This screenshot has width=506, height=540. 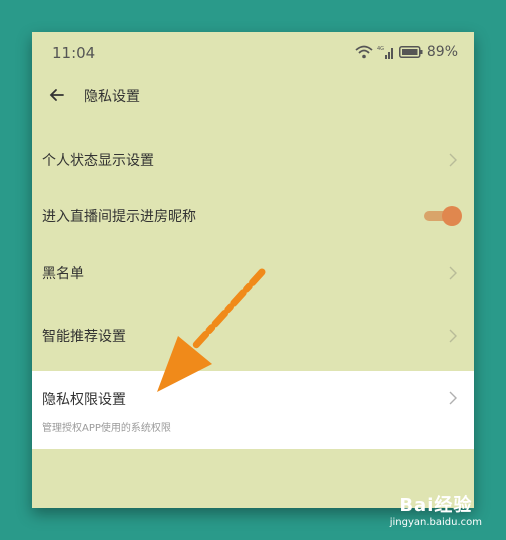 I want to click on annotation-arrow-icon, so click(x=211, y=330).